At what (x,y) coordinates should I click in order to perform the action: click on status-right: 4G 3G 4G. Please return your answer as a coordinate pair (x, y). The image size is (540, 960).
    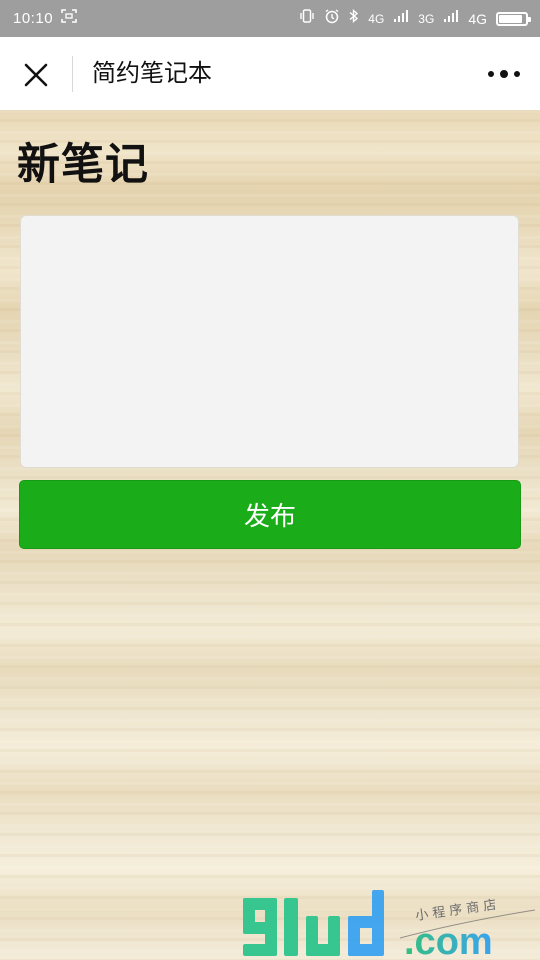
    Looking at the image, I should click on (415, 18).